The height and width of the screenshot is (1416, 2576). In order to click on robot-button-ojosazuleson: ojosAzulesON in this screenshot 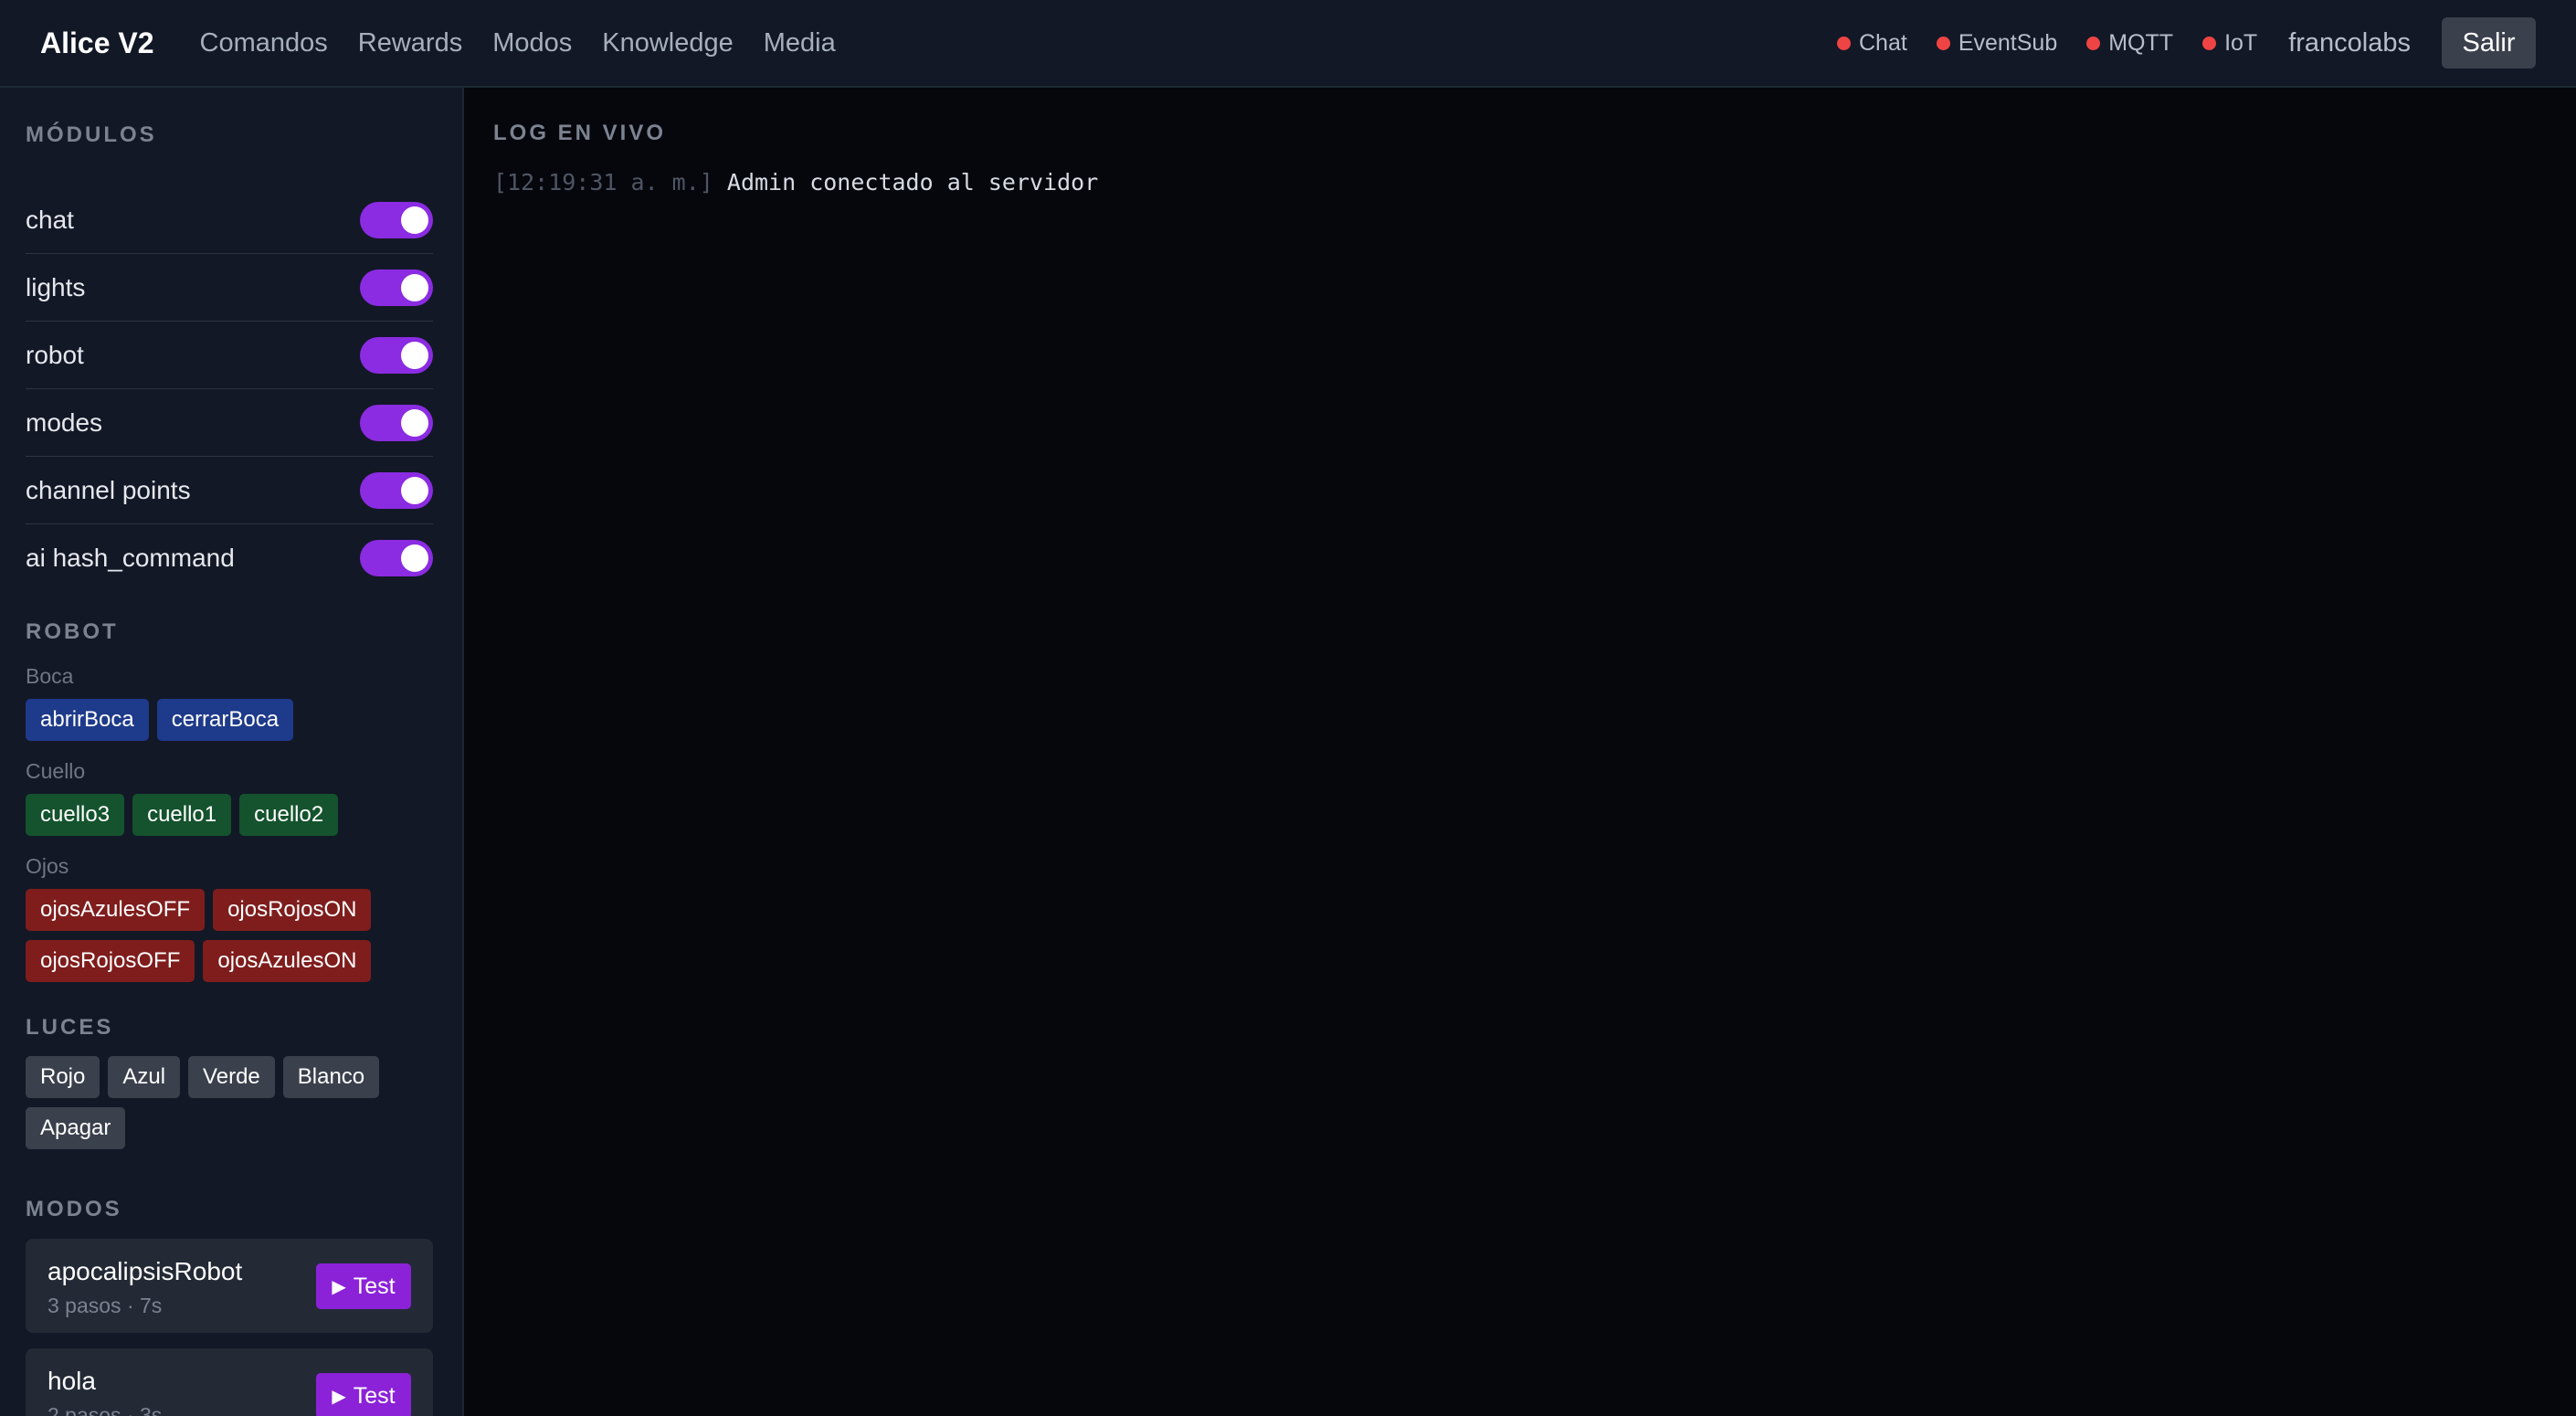, I will do `click(287, 961)`.